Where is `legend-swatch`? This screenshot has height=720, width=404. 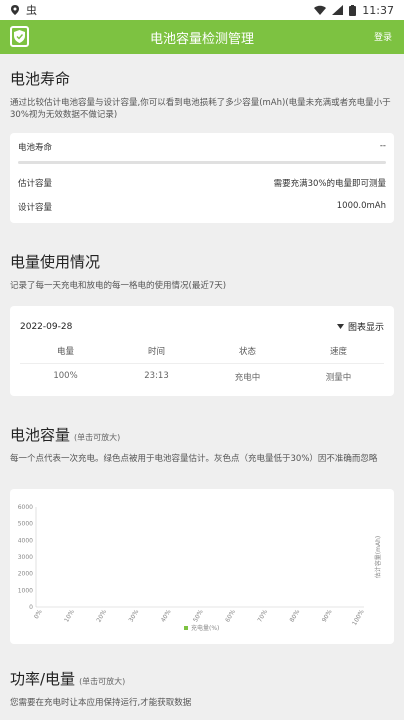
legend-swatch is located at coordinates (186, 628).